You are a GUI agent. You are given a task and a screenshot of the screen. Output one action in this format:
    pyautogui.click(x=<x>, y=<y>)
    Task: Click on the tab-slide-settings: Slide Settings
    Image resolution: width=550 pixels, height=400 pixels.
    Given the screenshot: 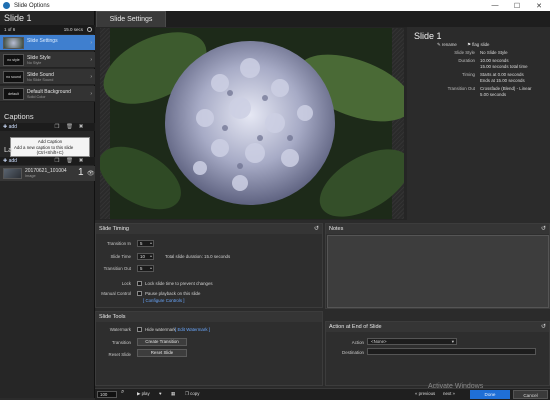 What is the action you would take?
    pyautogui.click(x=131, y=19)
    